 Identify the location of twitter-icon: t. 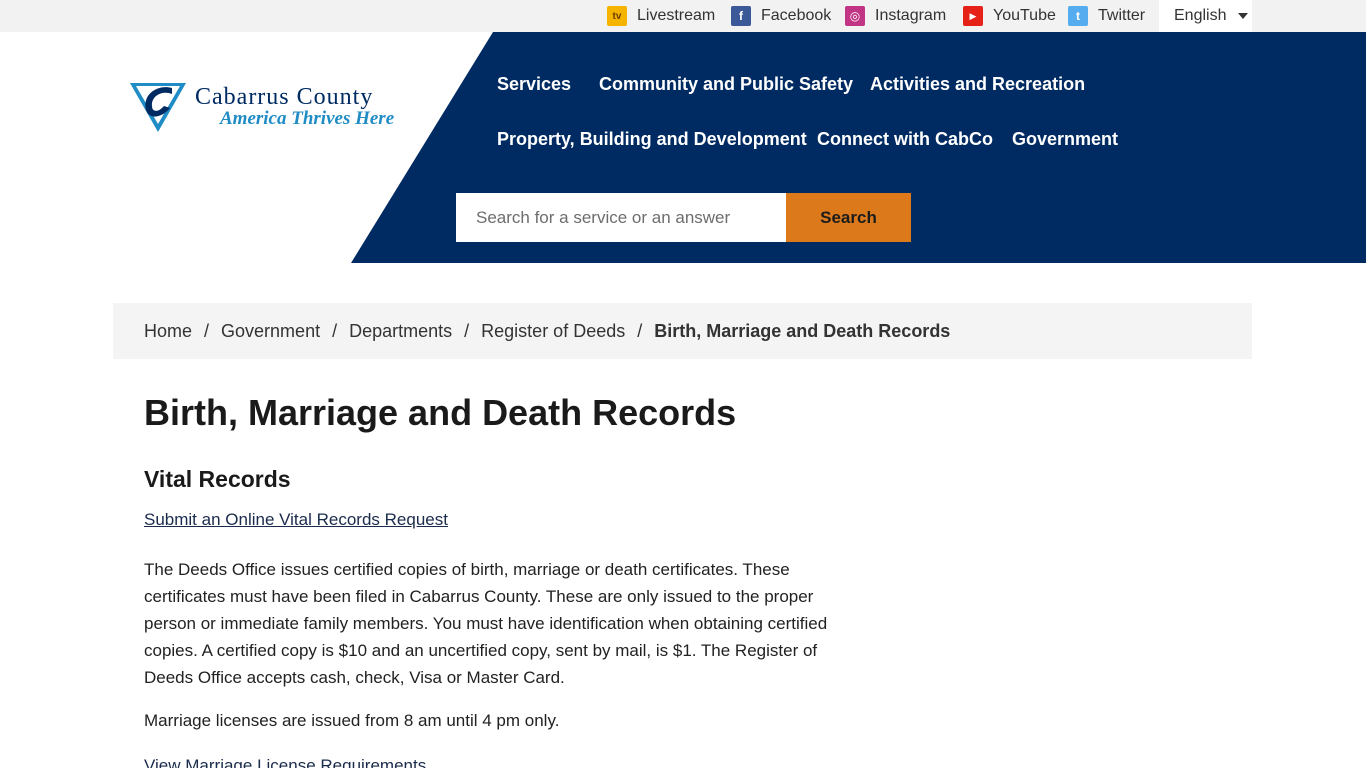
(1078, 16).